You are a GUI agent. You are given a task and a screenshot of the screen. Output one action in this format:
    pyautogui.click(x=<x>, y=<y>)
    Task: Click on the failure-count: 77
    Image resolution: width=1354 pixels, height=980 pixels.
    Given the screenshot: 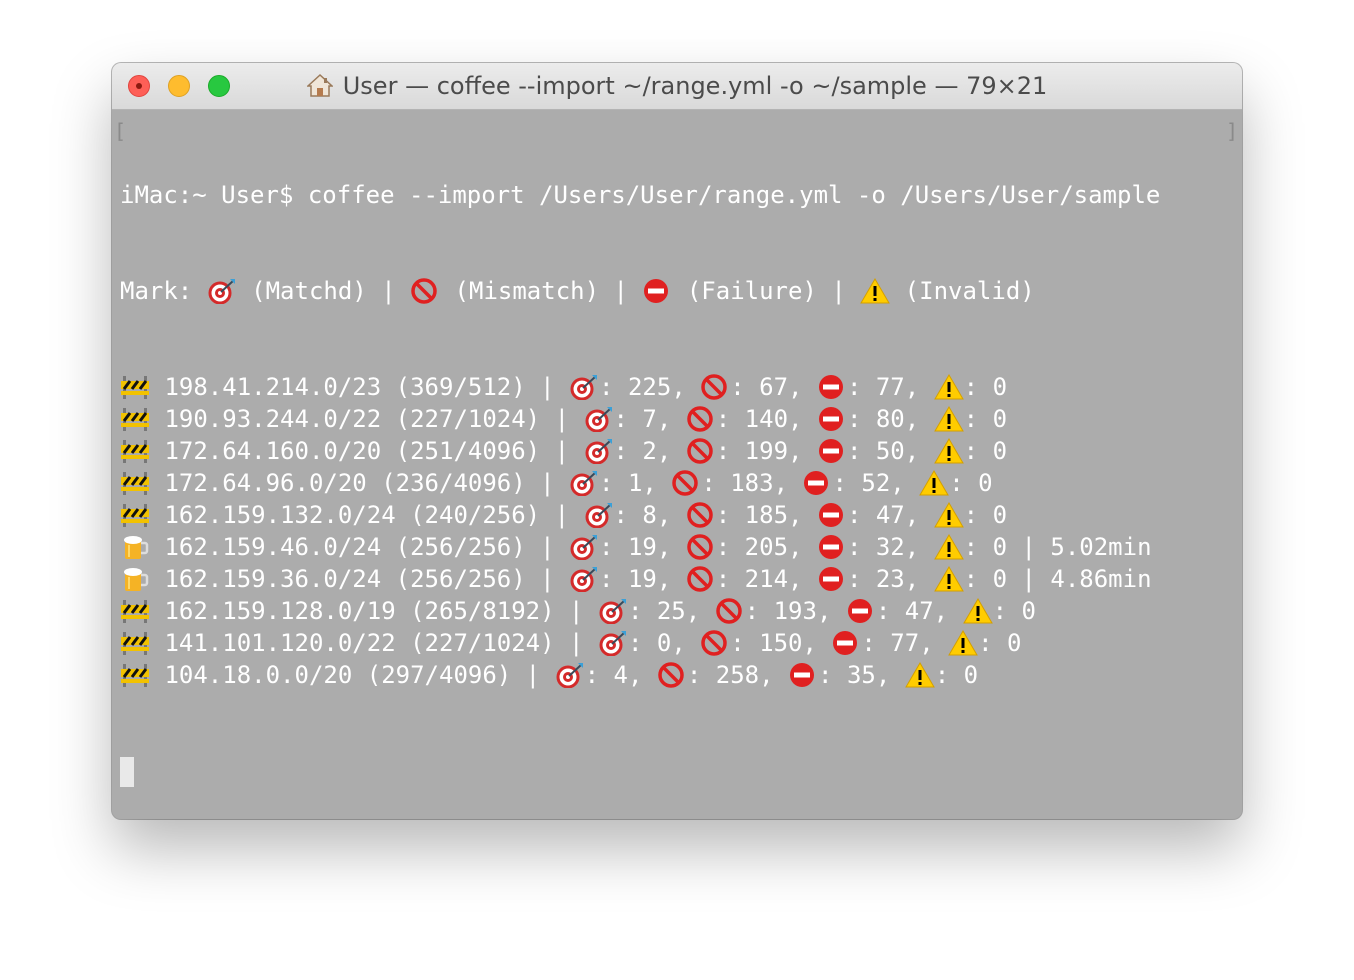 What is the action you would take?
    pyautogui.click(x=905, y=643)
    